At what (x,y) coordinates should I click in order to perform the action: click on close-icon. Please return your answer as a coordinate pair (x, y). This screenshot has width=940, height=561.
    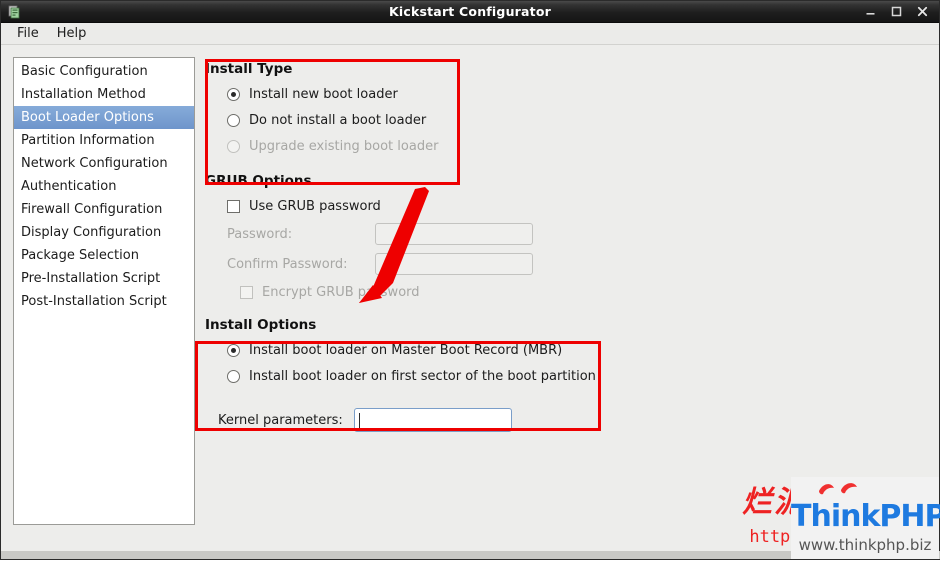
    Looking at the image, I should click on (922, 11).